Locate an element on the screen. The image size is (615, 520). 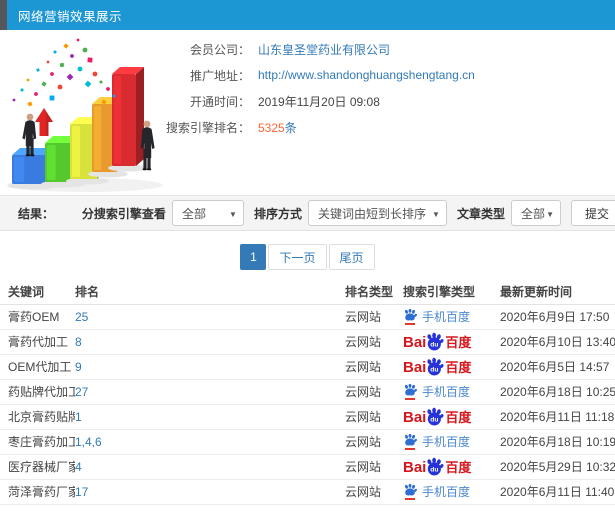
rank-link: 1,4,6 is located at coordinates (88, 442).